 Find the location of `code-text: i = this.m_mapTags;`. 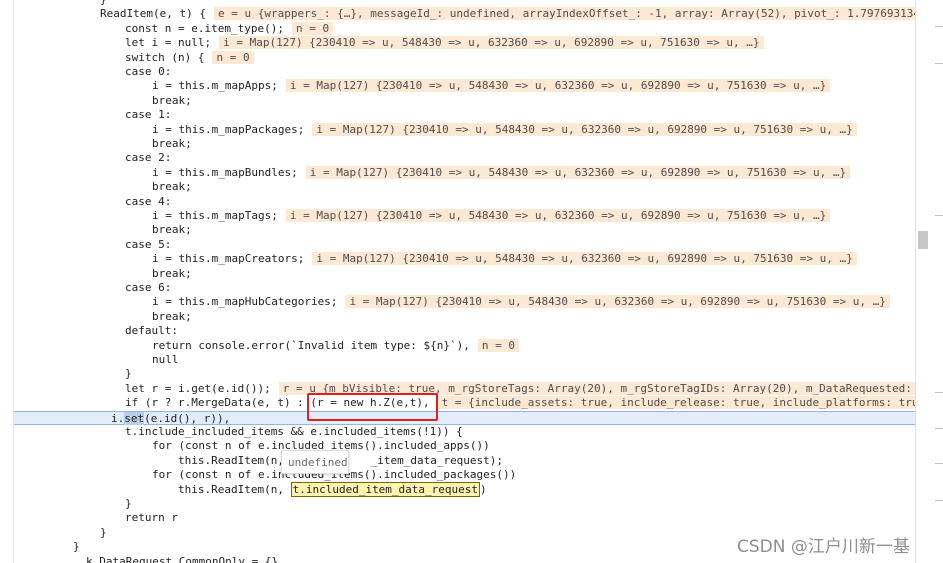

code-text: i = this.m_mapTags; is located at coordinates (215, 215).